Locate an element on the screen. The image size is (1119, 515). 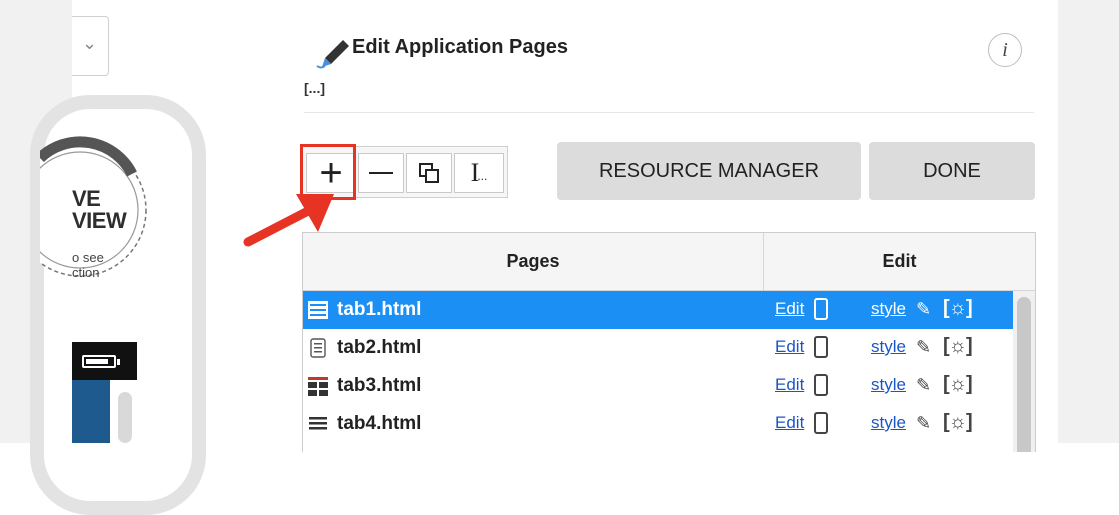
duplicate-page-button is located at coordinates (429, 173).